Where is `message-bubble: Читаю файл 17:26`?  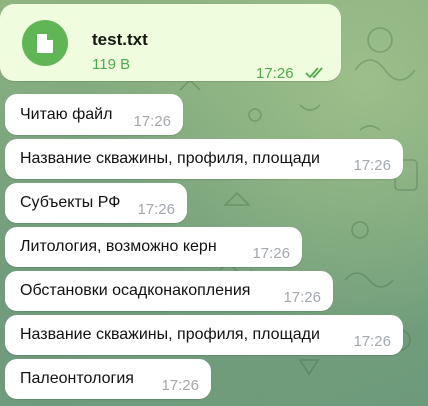 message-bubble: Читаю файл 17:26 is located at coordinates (94, 114).